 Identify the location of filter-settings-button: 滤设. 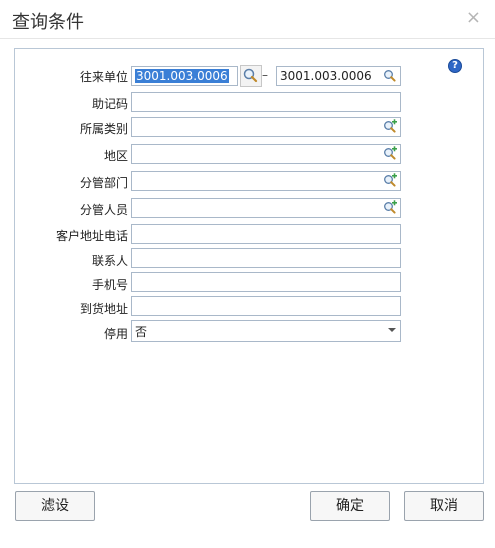
(55, 506).